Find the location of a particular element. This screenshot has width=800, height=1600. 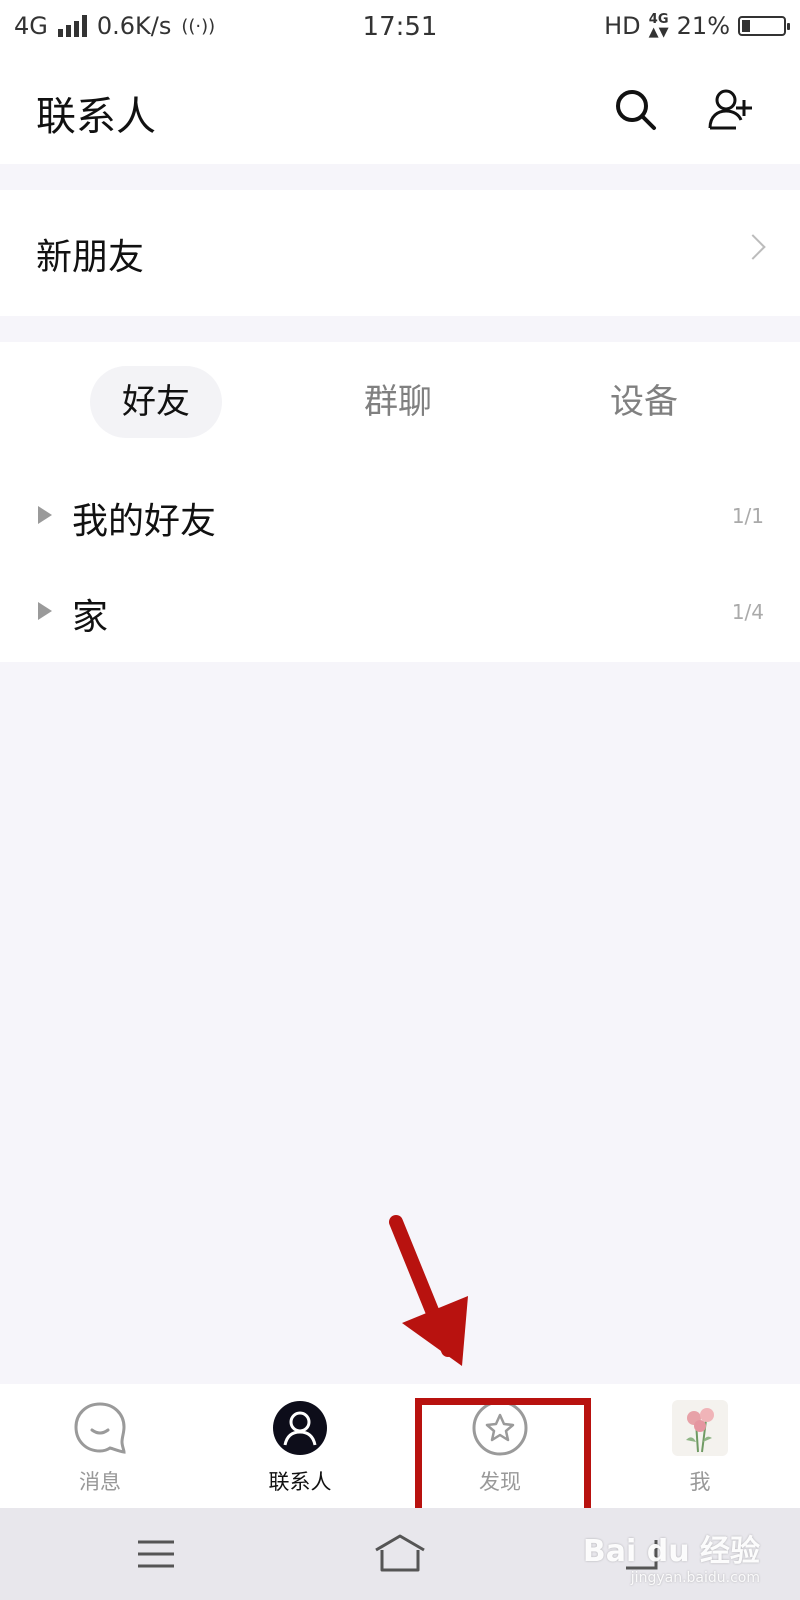

tab-contacts: 联系人 is located at coordinates (300, 1446).